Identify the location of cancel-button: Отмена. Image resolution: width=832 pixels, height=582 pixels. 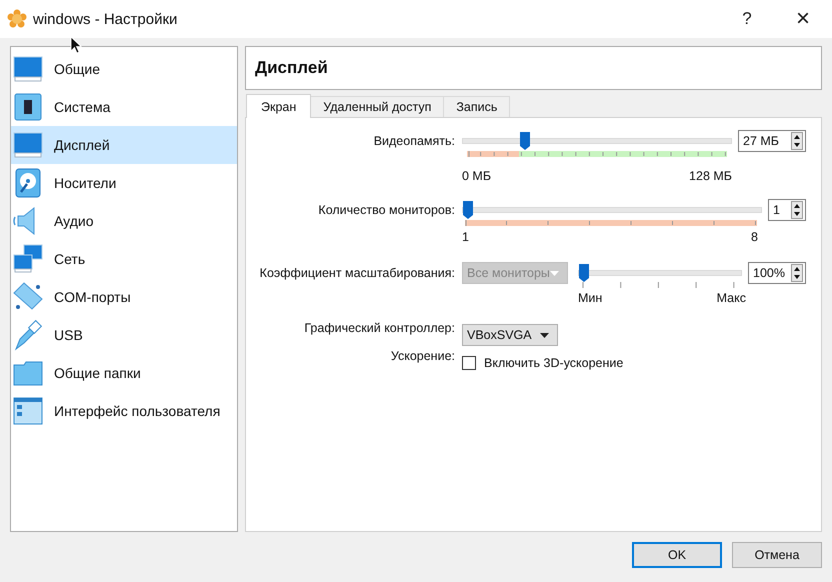
(777, 555).